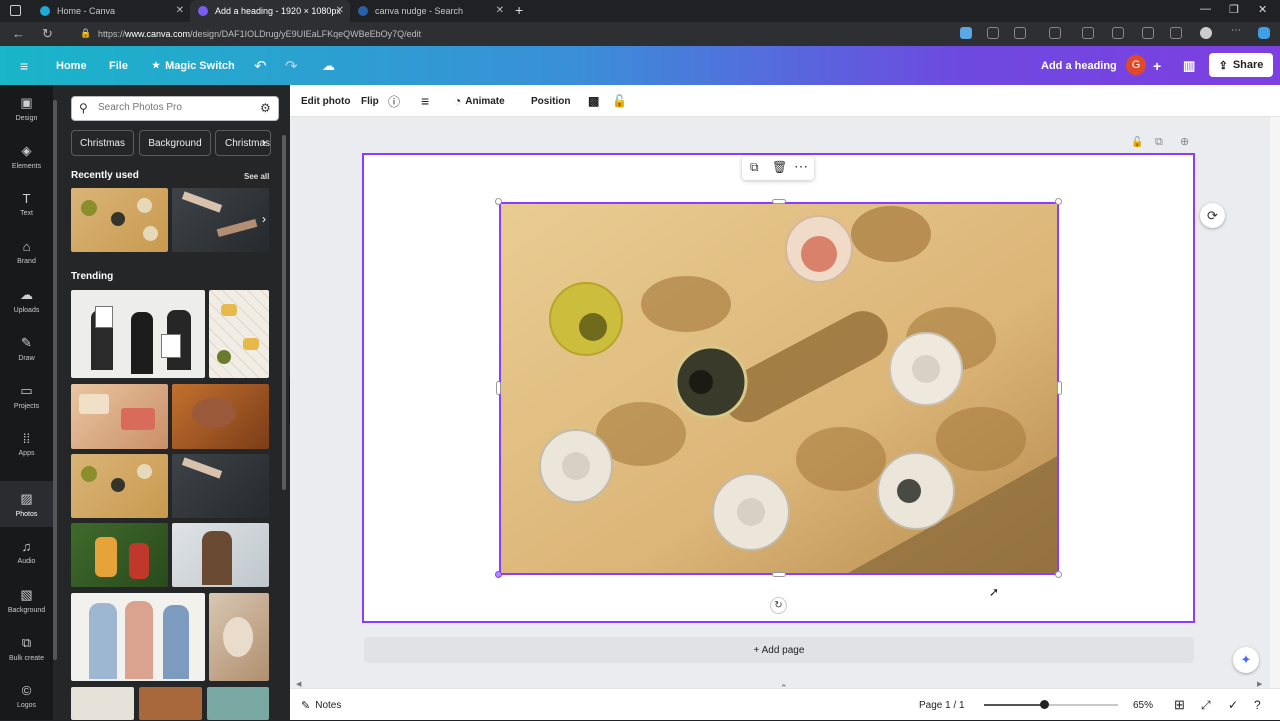  Describe the element at coordinates (966, 33) in the screenshot. I see `extension-icon` at that location.